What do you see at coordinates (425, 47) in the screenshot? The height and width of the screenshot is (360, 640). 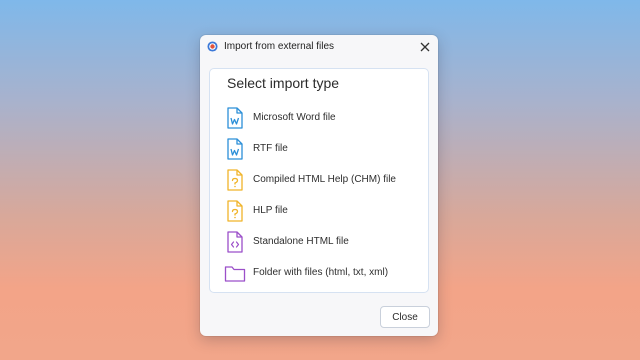 I see `close-icon` at bounding box center [425, 47].